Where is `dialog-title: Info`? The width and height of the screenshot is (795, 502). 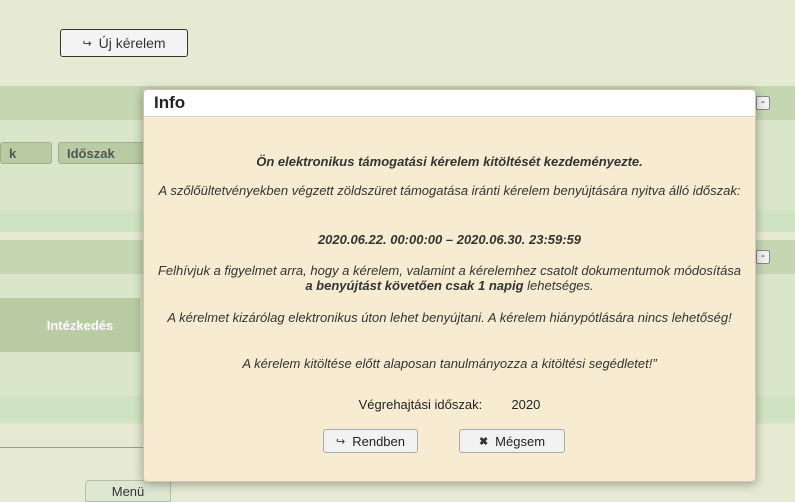 dialog-title: Info is located at coordinates (449, 103).